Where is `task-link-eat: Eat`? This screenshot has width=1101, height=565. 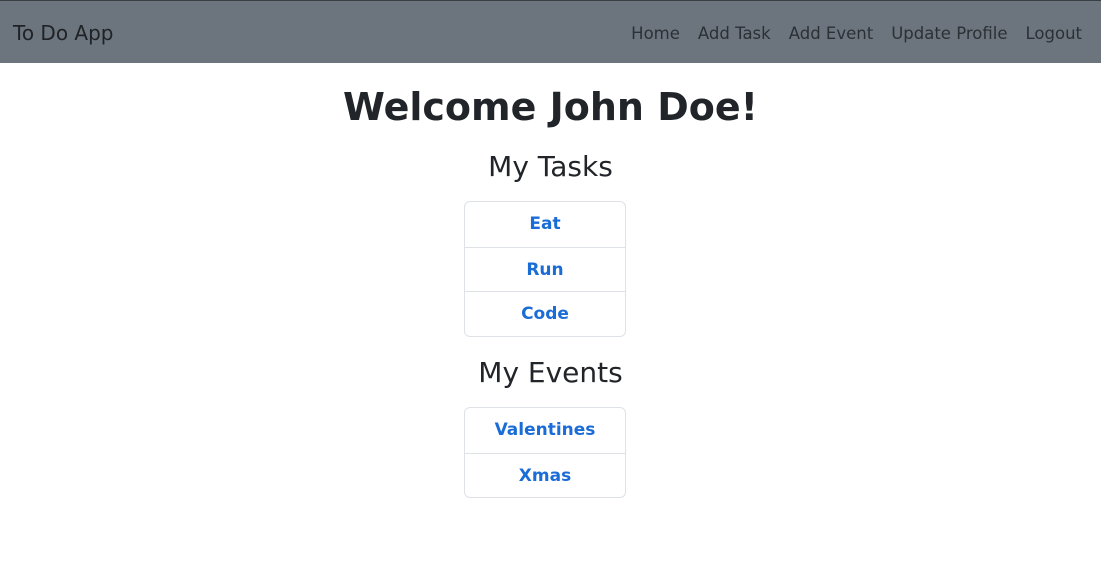 task-link-eat: Eat is located at coordinates (544, 224).